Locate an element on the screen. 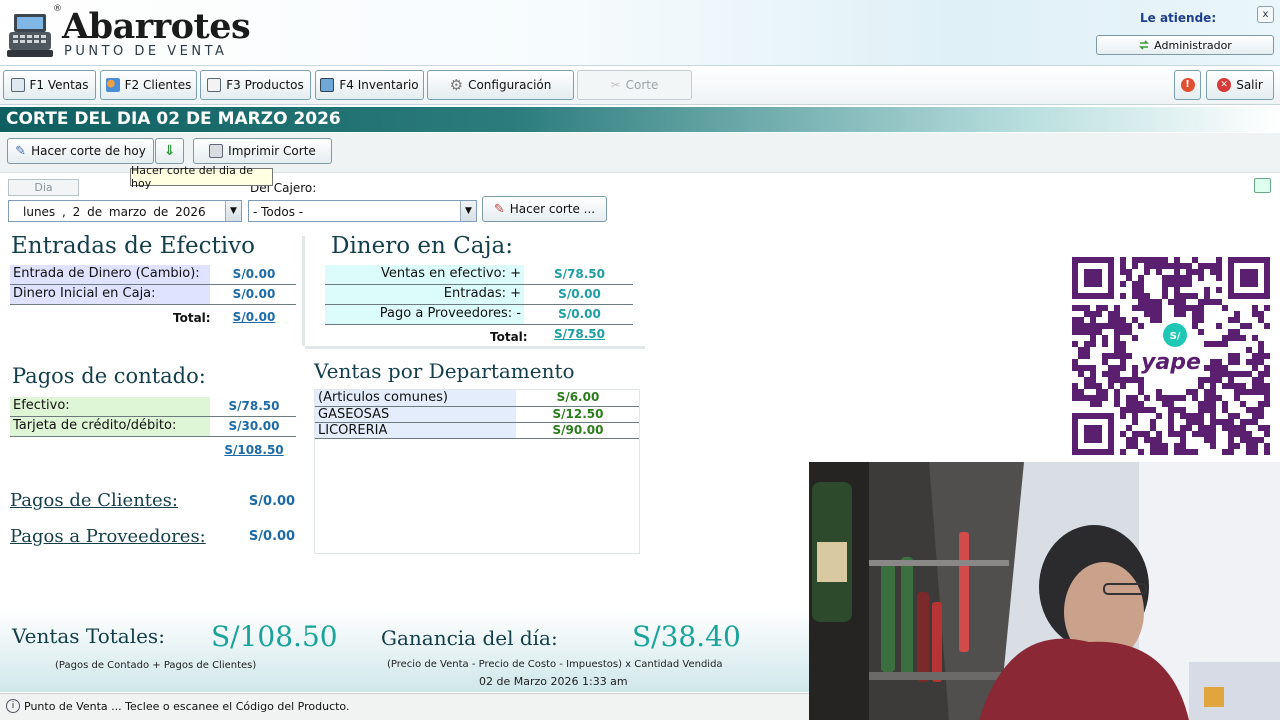  cajero-value: - Todos - is located at coordinates (278, 212).